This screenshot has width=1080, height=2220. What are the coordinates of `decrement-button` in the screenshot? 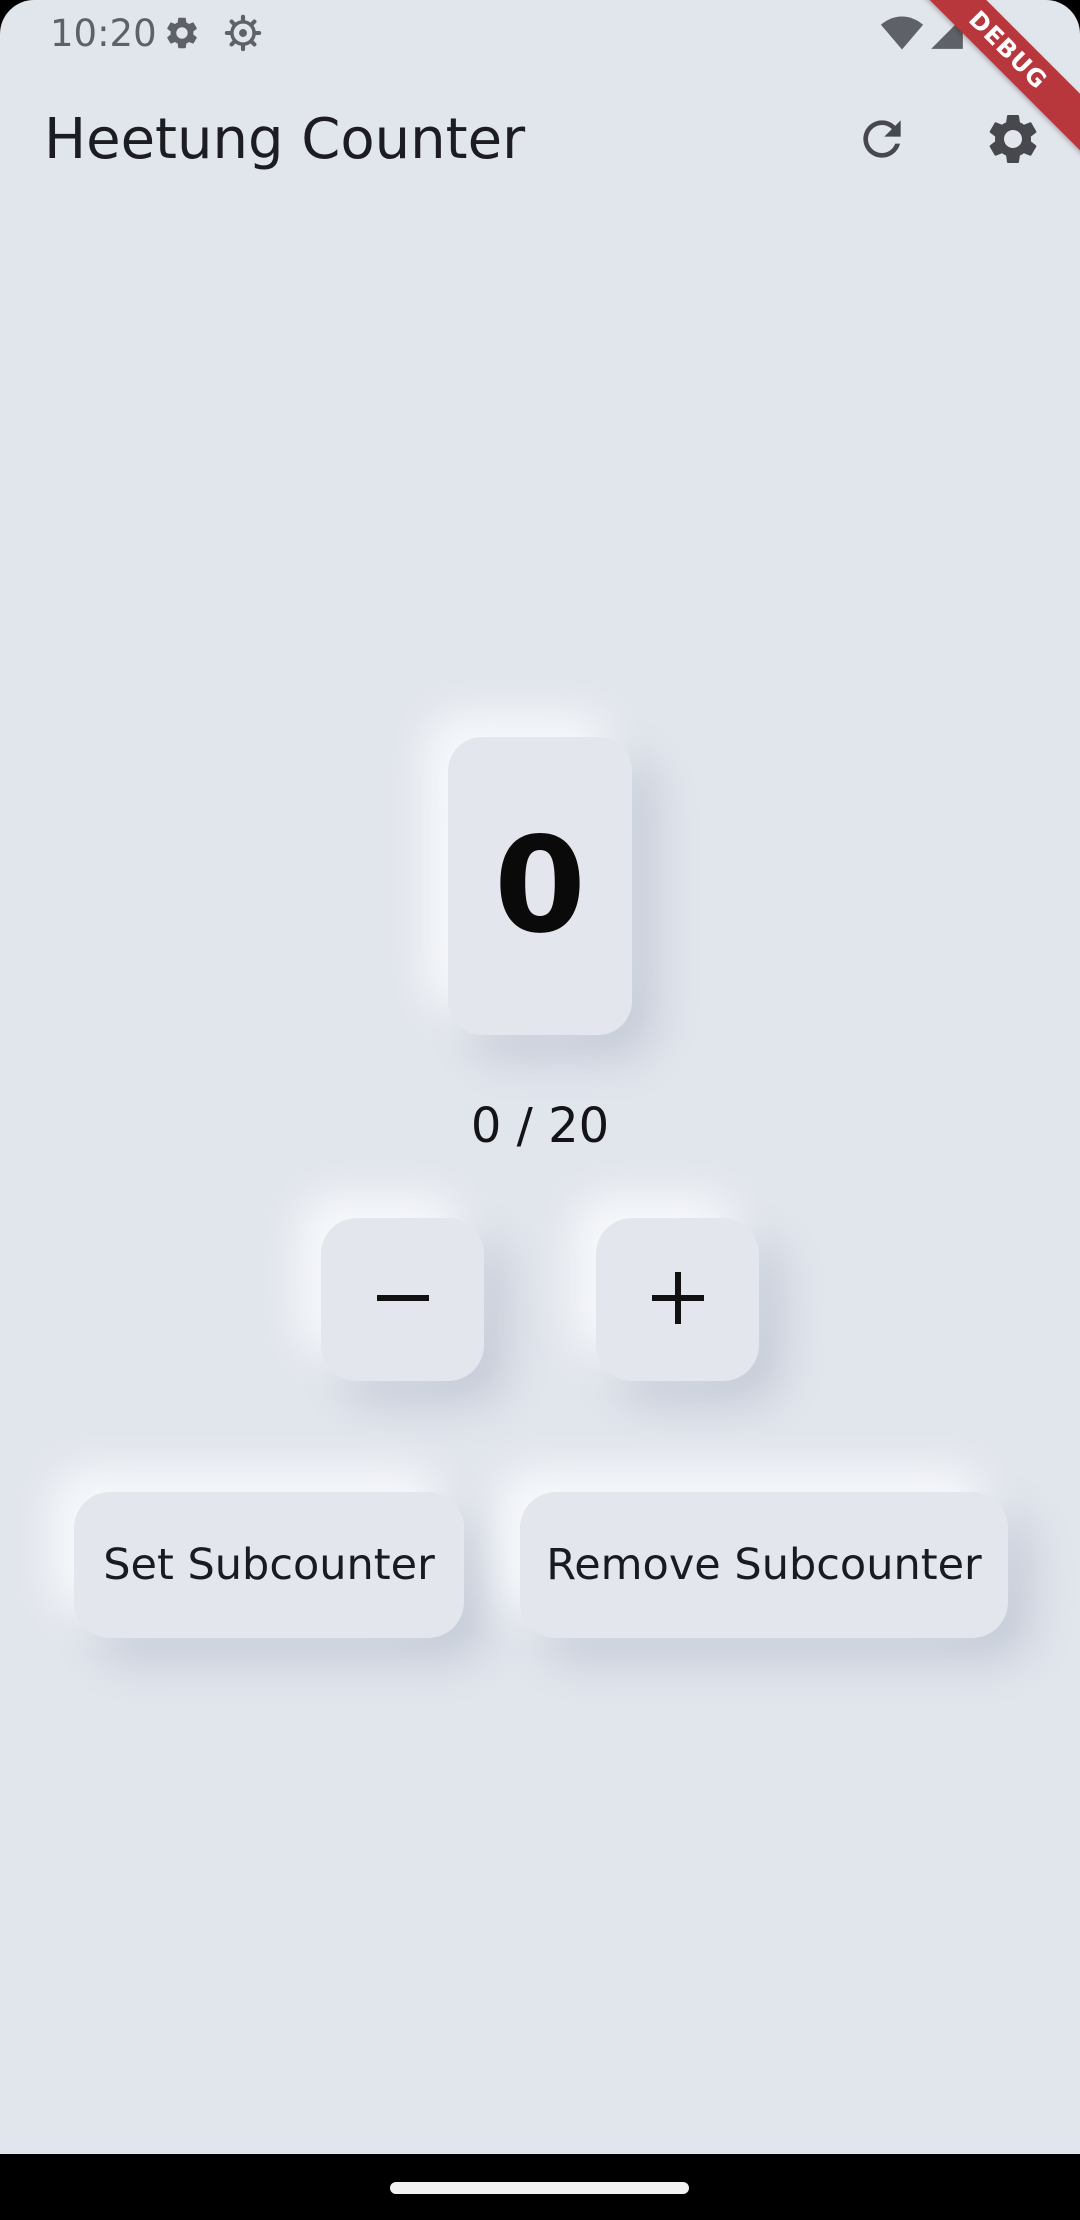 It's located at (402, 1299).